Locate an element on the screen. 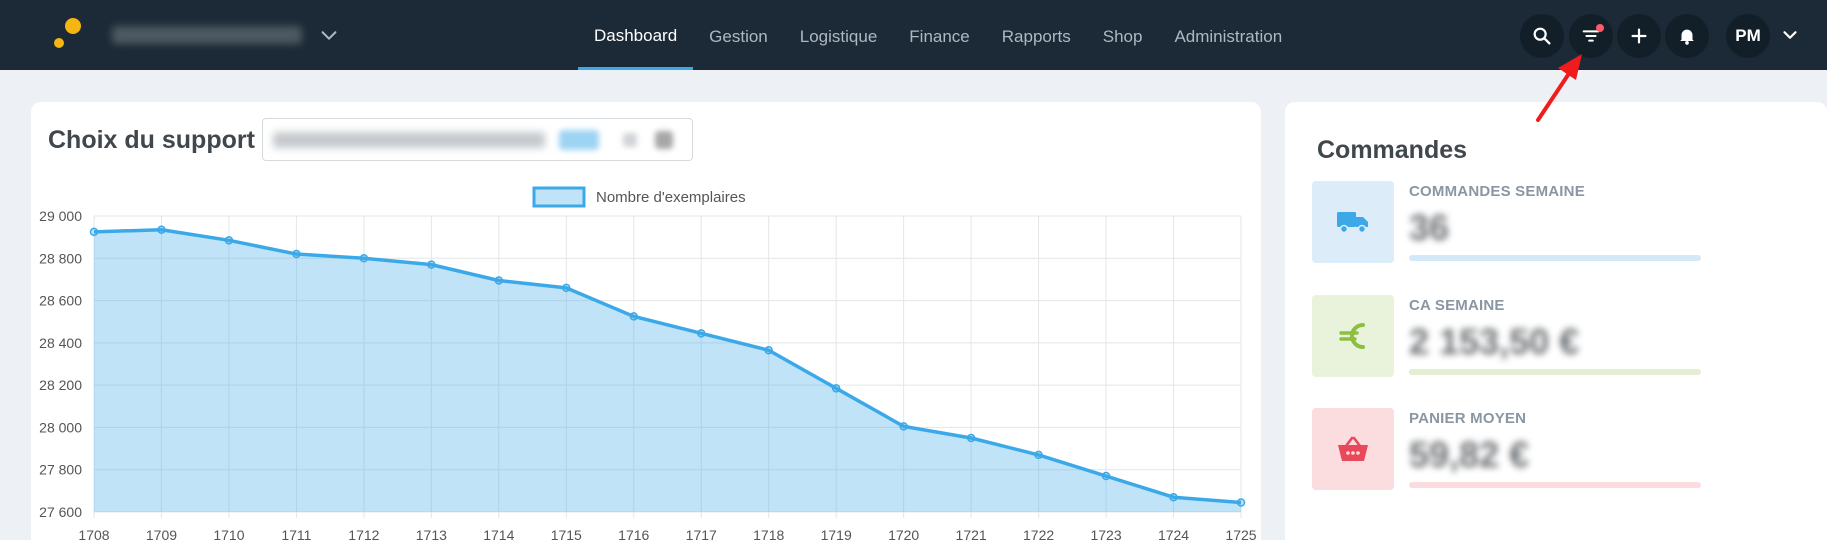 Image resolution: width=1827 pixels, height=540 pixels. legend-swatch is located at coordinates (559, 197).